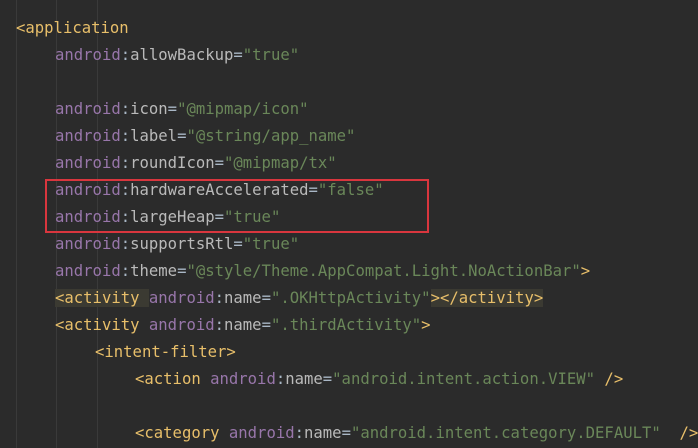 This screenshot has width=698, height=448. What do you see at coordinates (173, 379) in the screenshot?
I see `code-token: <action` at bounding box center [173, 379].